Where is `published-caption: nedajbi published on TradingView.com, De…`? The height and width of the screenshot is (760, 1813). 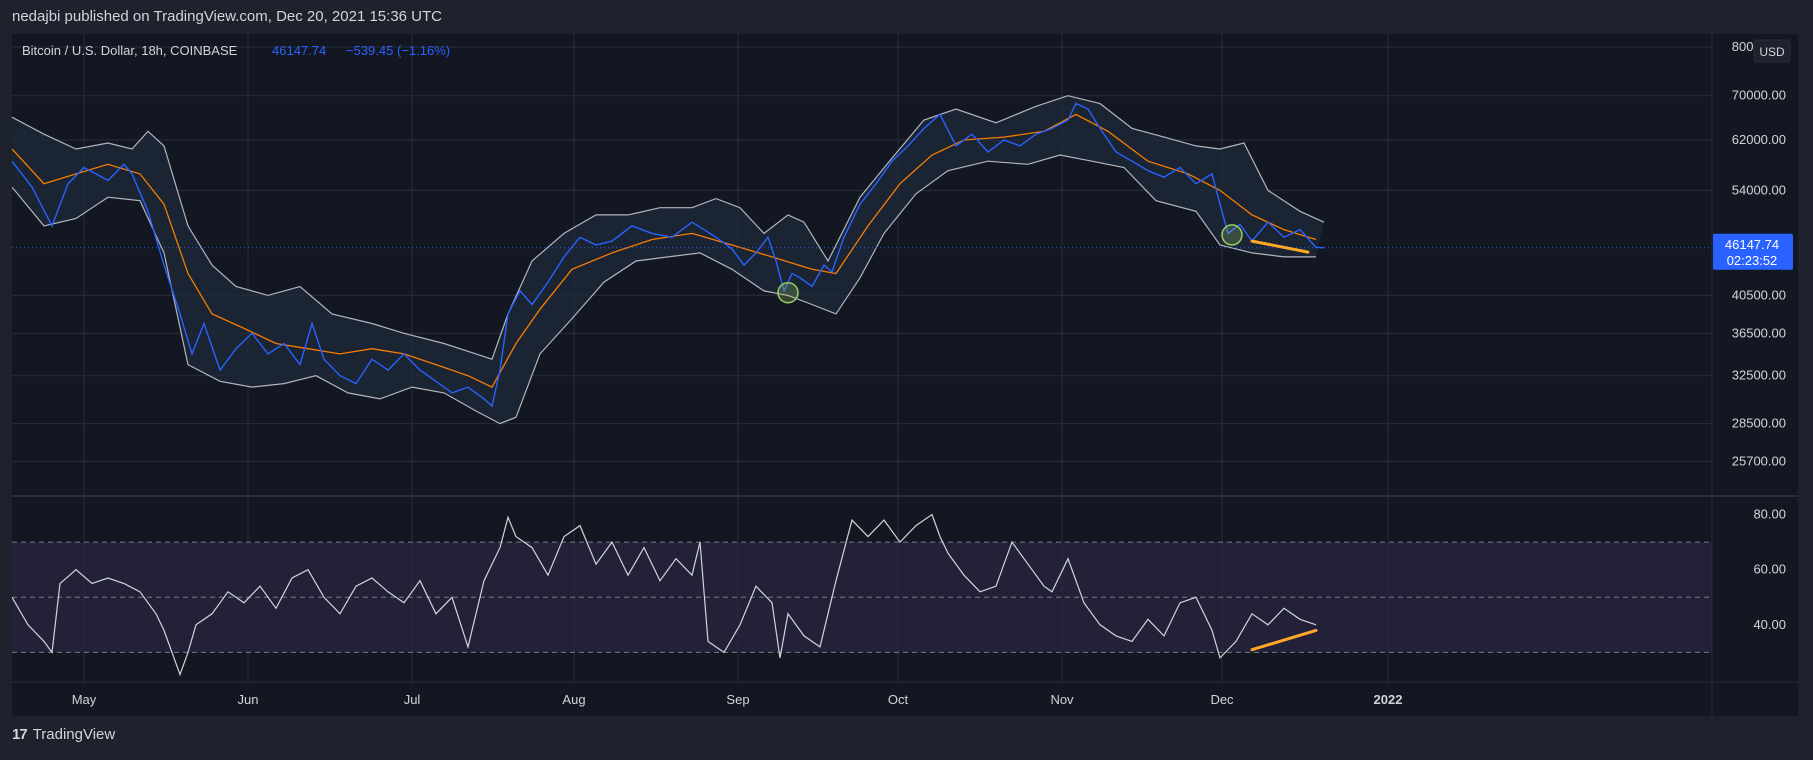
published-caption: nedajbi published on TradingView.com, De… is located at coordinates (227, 16).